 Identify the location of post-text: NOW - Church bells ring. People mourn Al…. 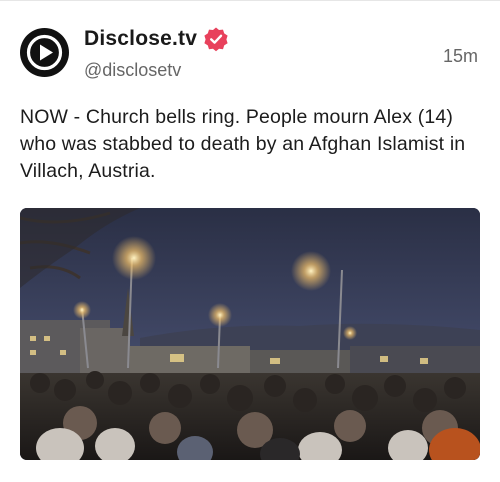
(243, 144).